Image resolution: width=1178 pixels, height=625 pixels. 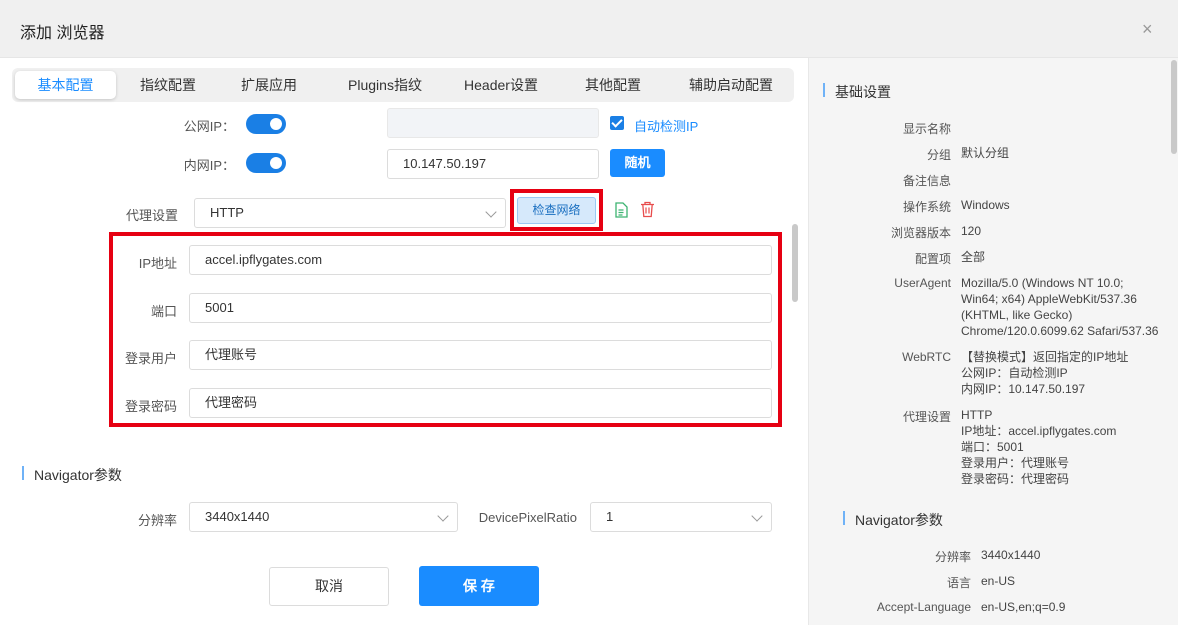 What do you see at coordinates (78, 475) in the screenshot?
I see `navigator-section-title: Navigator参数` at bounding box center [78, 475].